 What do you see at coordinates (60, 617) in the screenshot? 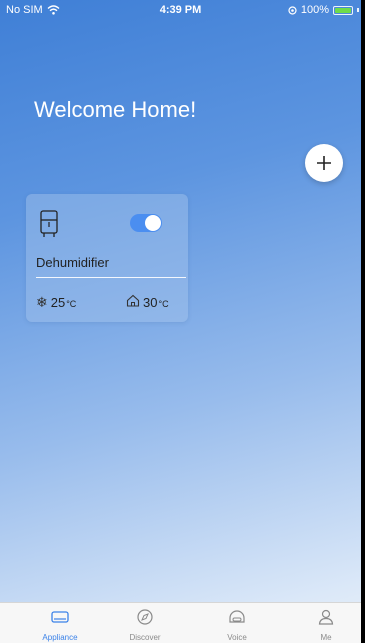
I see `appliance-icon` at bounding box center [60, 617].